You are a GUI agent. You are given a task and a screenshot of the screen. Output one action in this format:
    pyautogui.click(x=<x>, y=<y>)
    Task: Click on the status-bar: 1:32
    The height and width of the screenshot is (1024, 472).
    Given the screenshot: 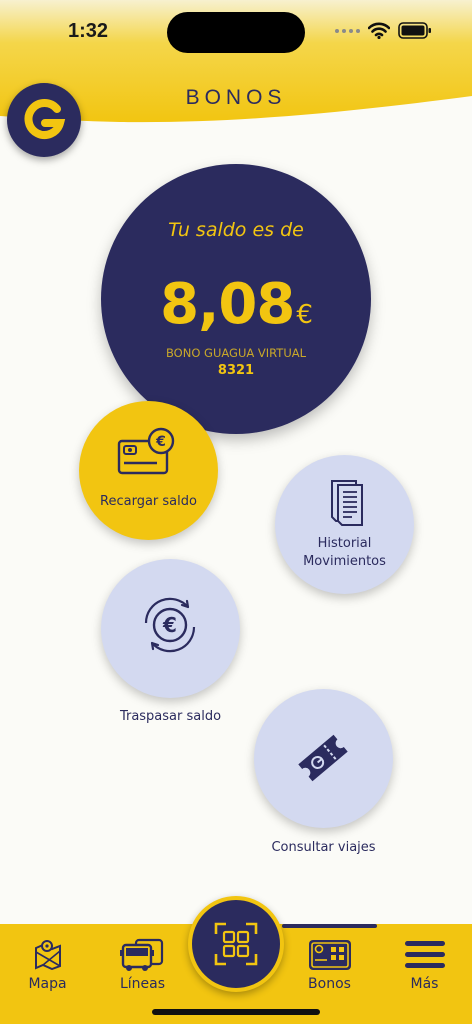 What is the action you would take?
    pyautogui.click(x=236, y=31)
    